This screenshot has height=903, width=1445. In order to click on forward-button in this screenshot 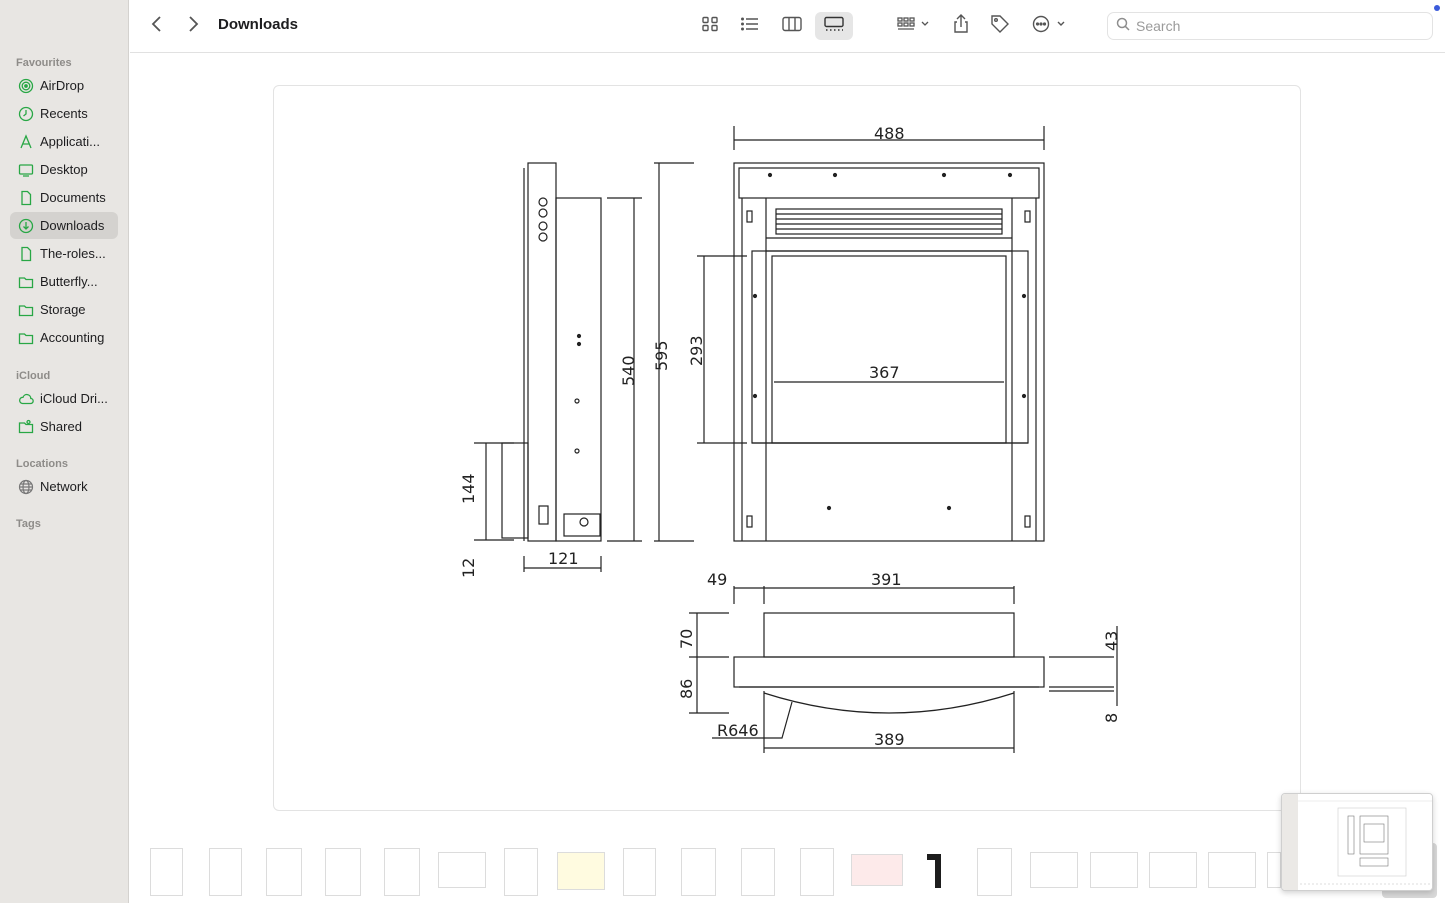, I will do `click(193, 26)`.